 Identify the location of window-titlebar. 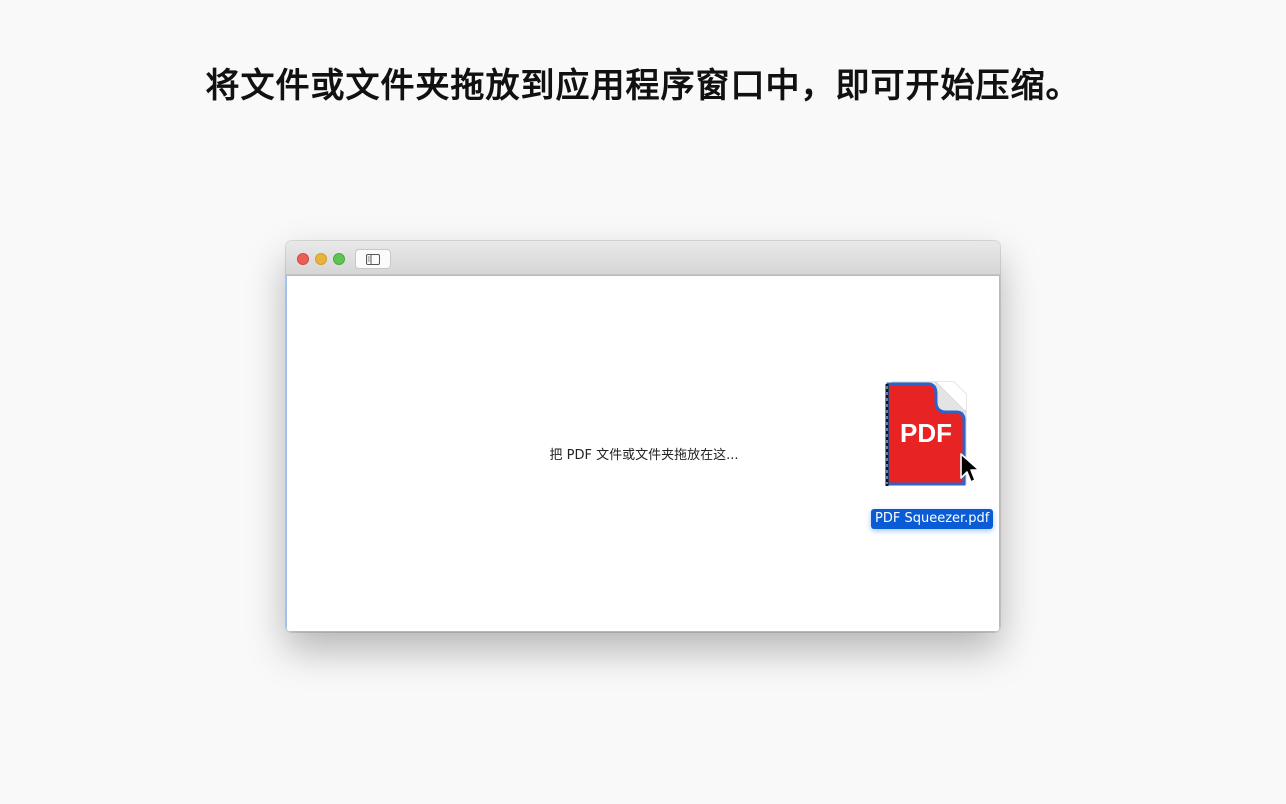
(643, 258).